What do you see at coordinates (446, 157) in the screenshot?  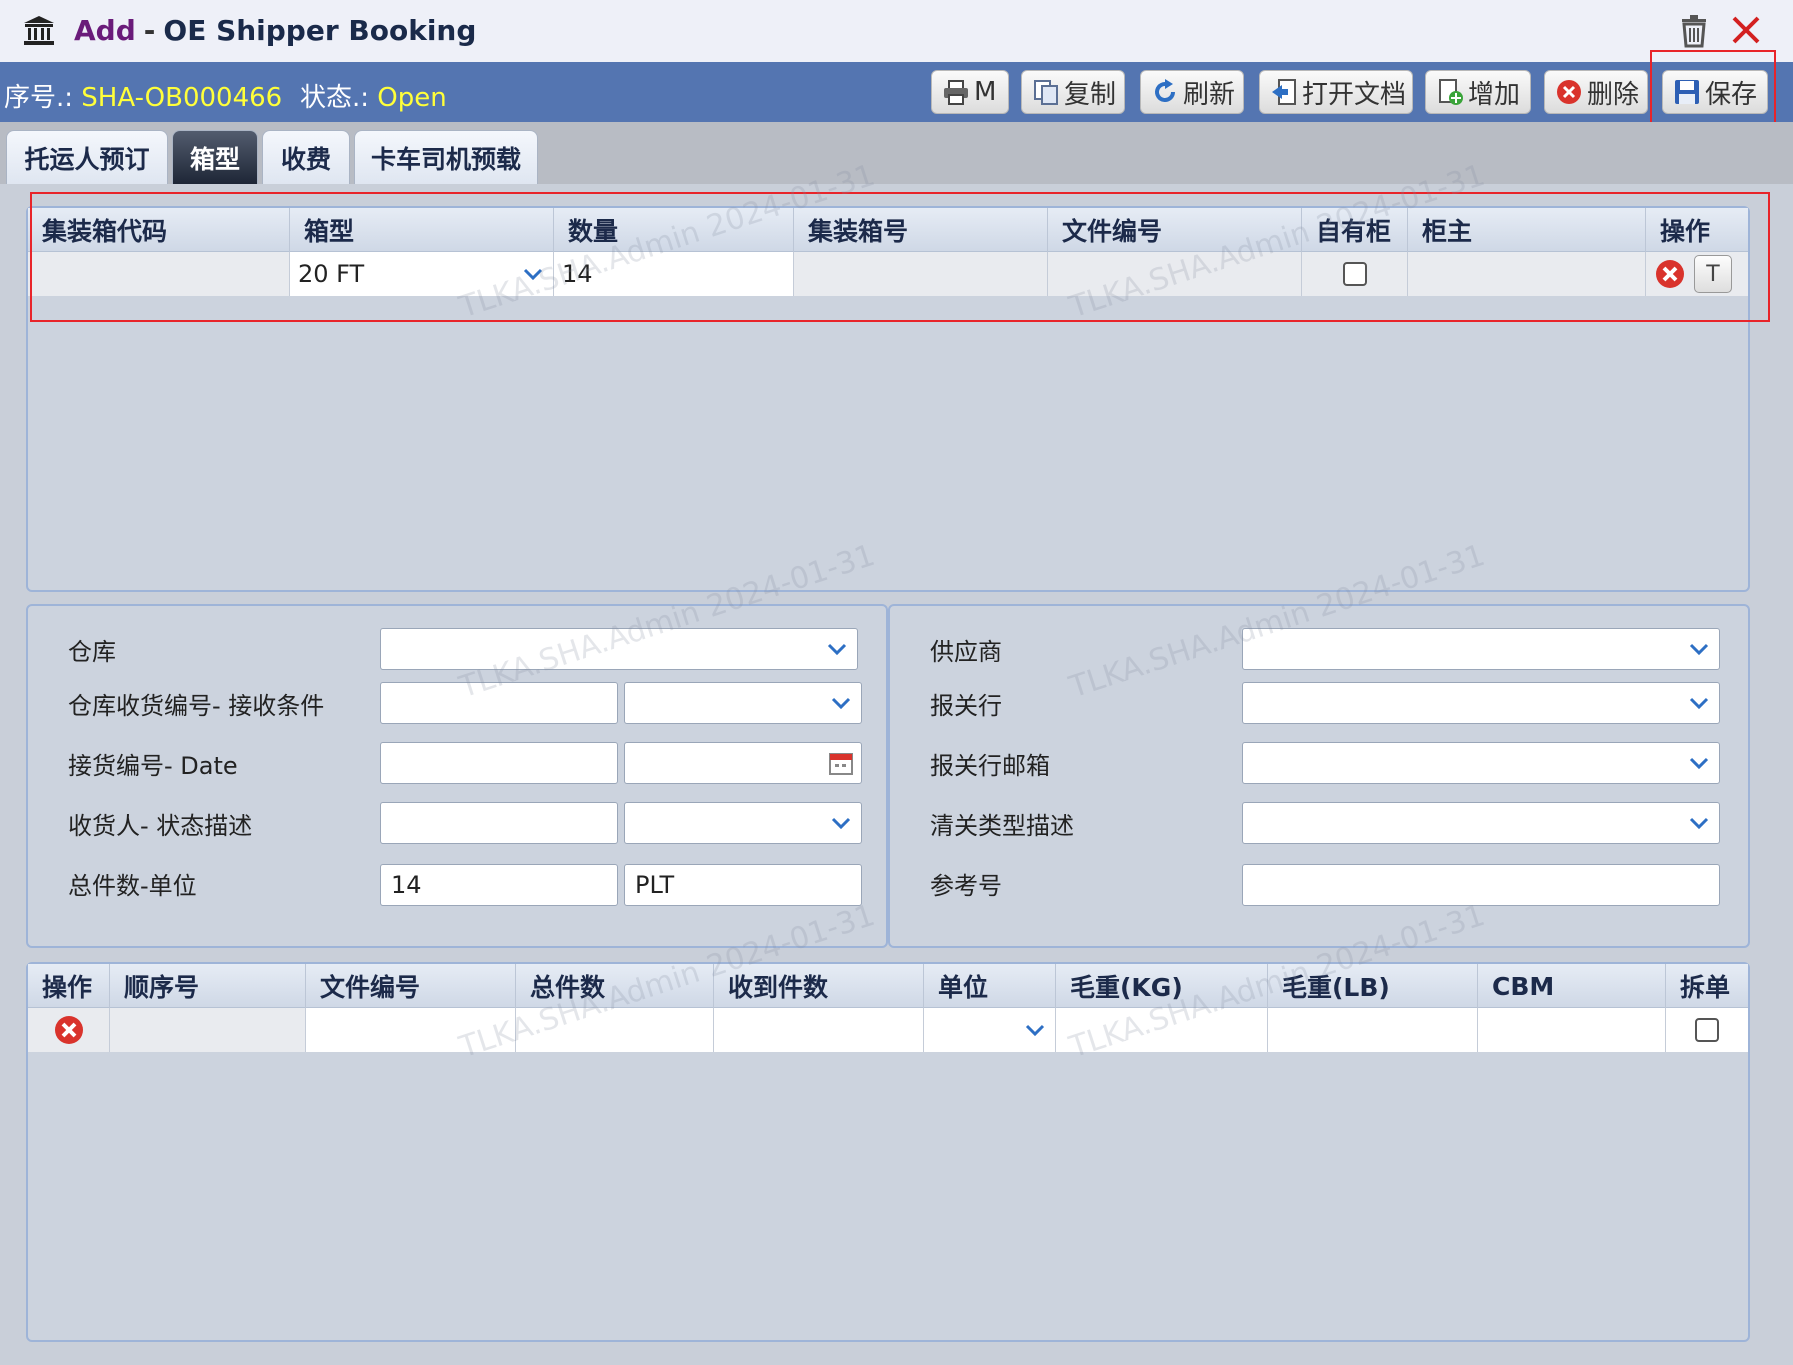 I see `tab-truck-preload: 卡车司机预载` at bounding box center [446, 157].